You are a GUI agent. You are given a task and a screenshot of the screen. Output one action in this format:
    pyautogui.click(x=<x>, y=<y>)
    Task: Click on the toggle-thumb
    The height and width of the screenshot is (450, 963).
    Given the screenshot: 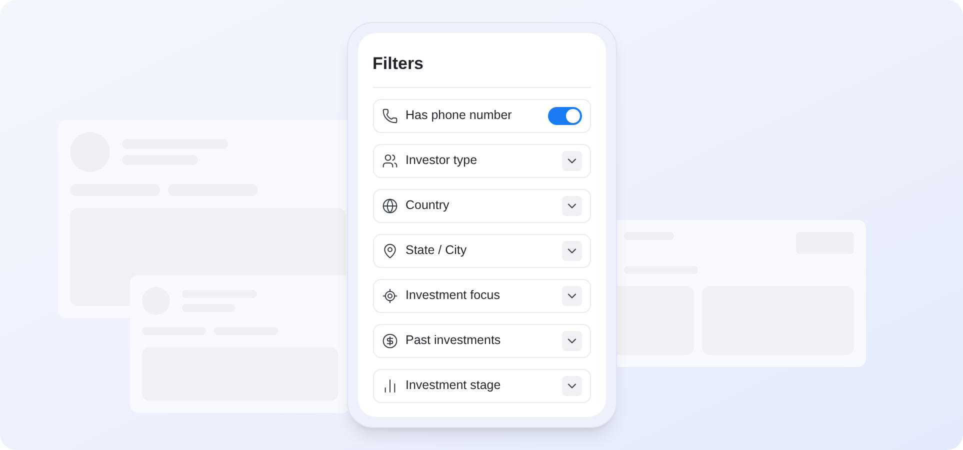 What is the action you would take?
    pyautogui.click(x=573, y=115)
    